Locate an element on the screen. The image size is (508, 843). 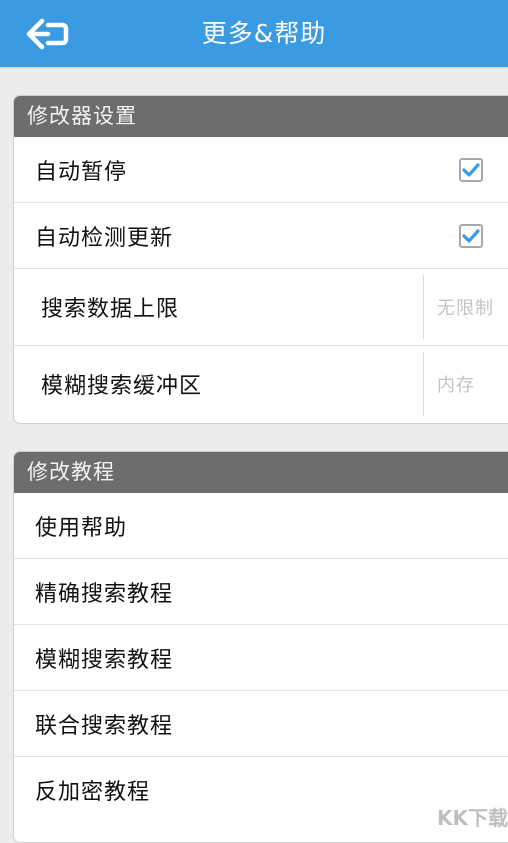
tutorial-label: 模糊搜索教程 is located at coordinates (104, 660).